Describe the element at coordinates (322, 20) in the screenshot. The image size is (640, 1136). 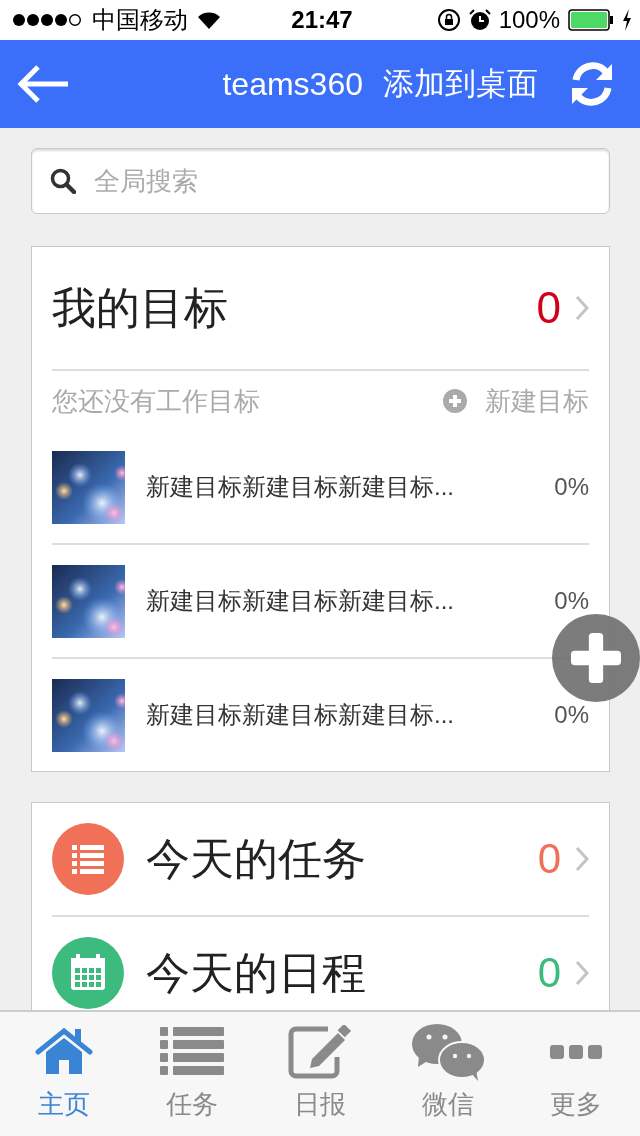
I see `clock-time: 21:47` at that location.